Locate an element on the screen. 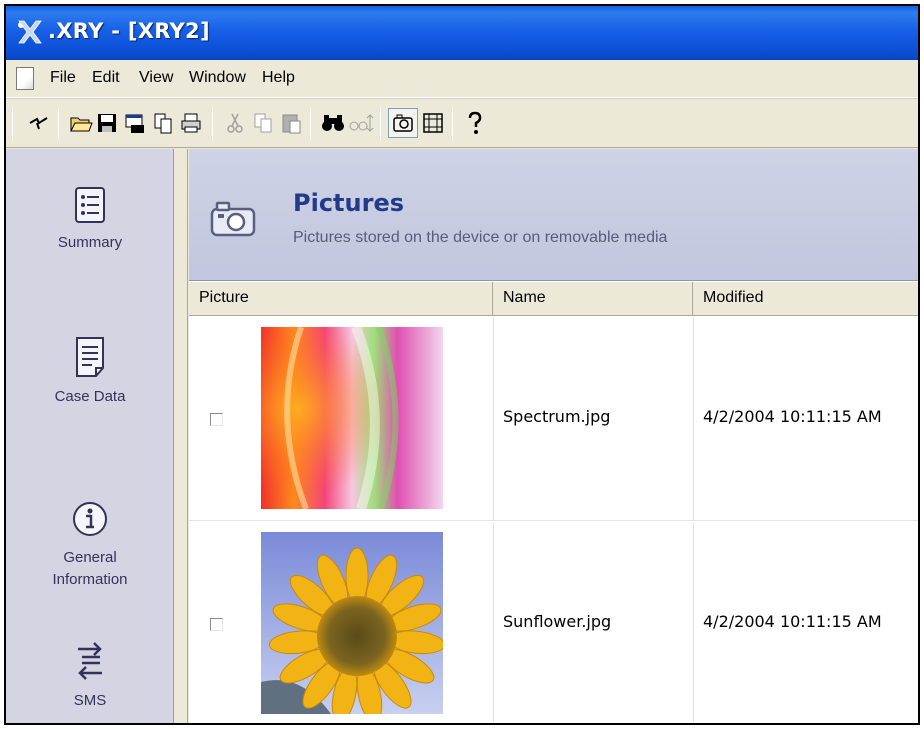 The height and width of the screenshot is (729, 924). paste-icon is located at coordinates (291, 123).